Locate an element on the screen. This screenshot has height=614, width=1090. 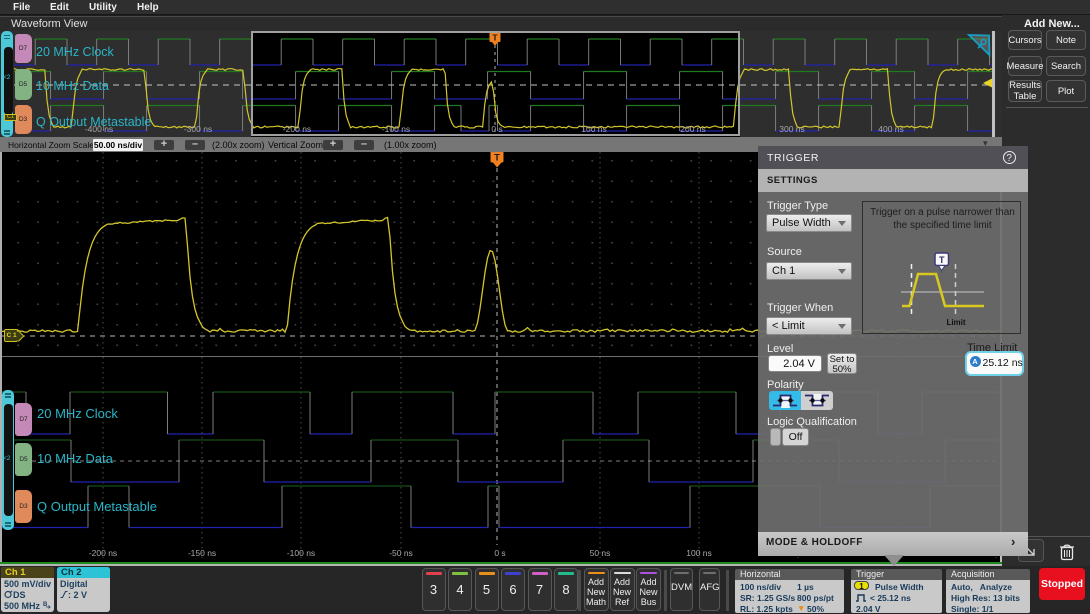
svg-text: Limit is located at coordinates (955, 322).